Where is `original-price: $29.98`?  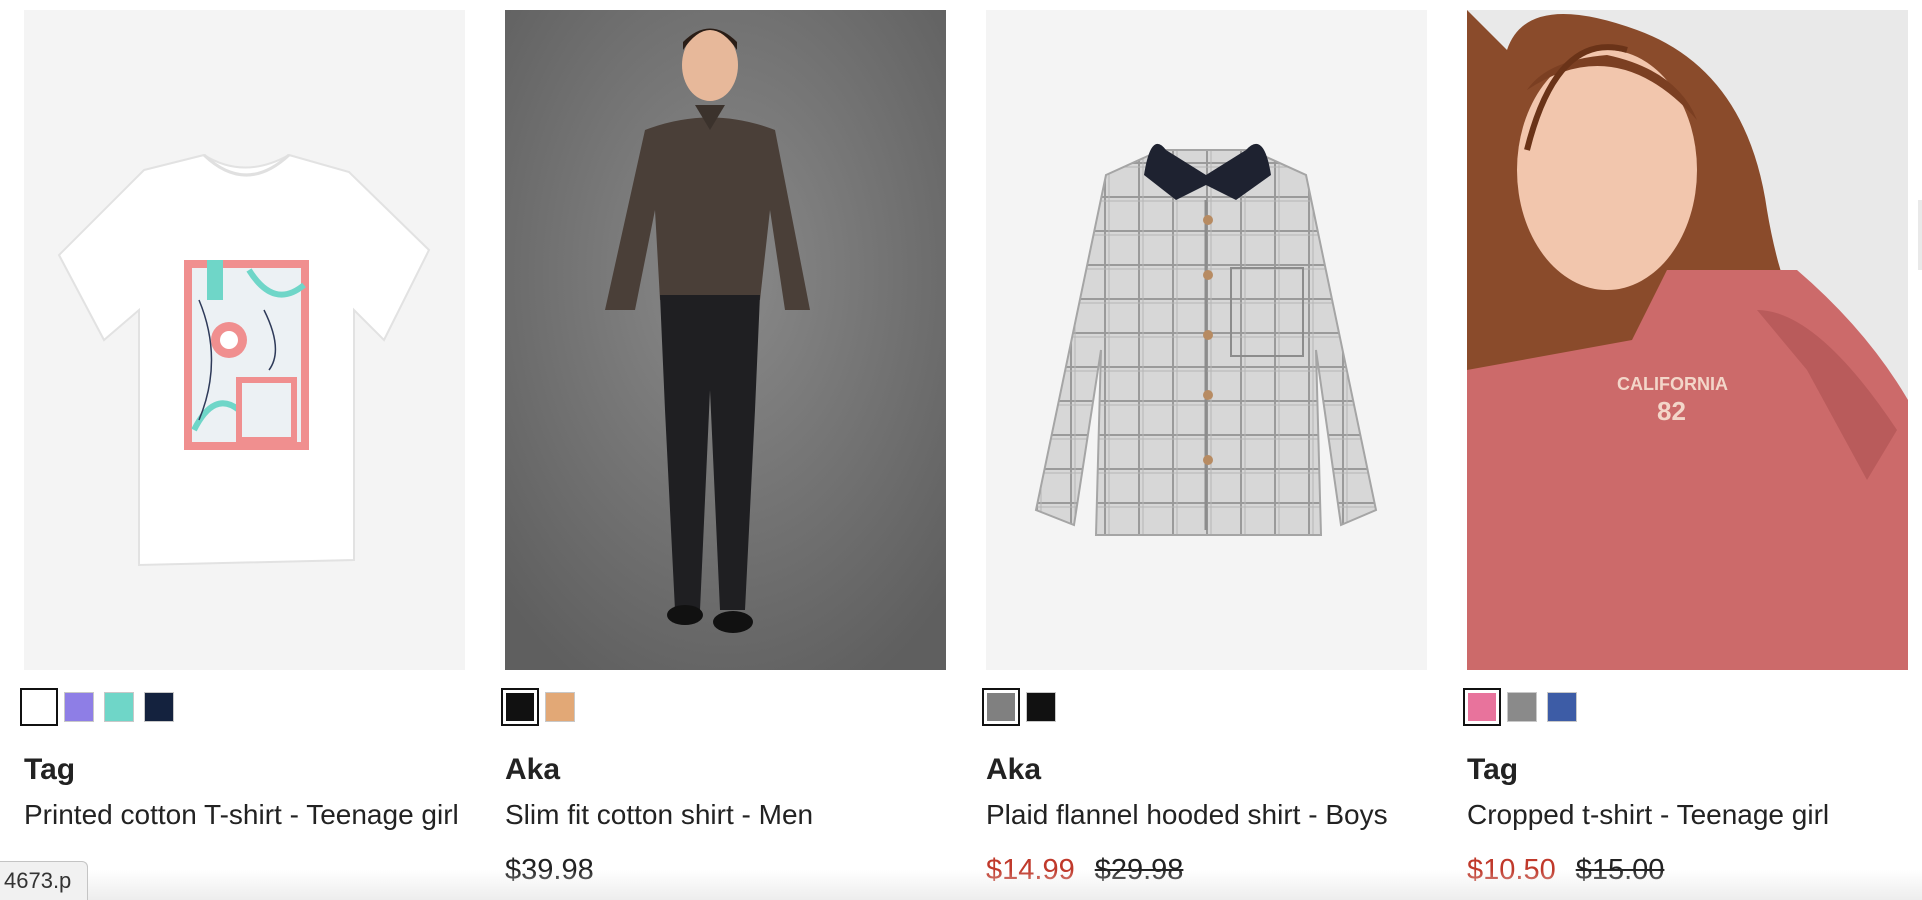
original-price: $29.98 is located at coordinates (1139, 870).